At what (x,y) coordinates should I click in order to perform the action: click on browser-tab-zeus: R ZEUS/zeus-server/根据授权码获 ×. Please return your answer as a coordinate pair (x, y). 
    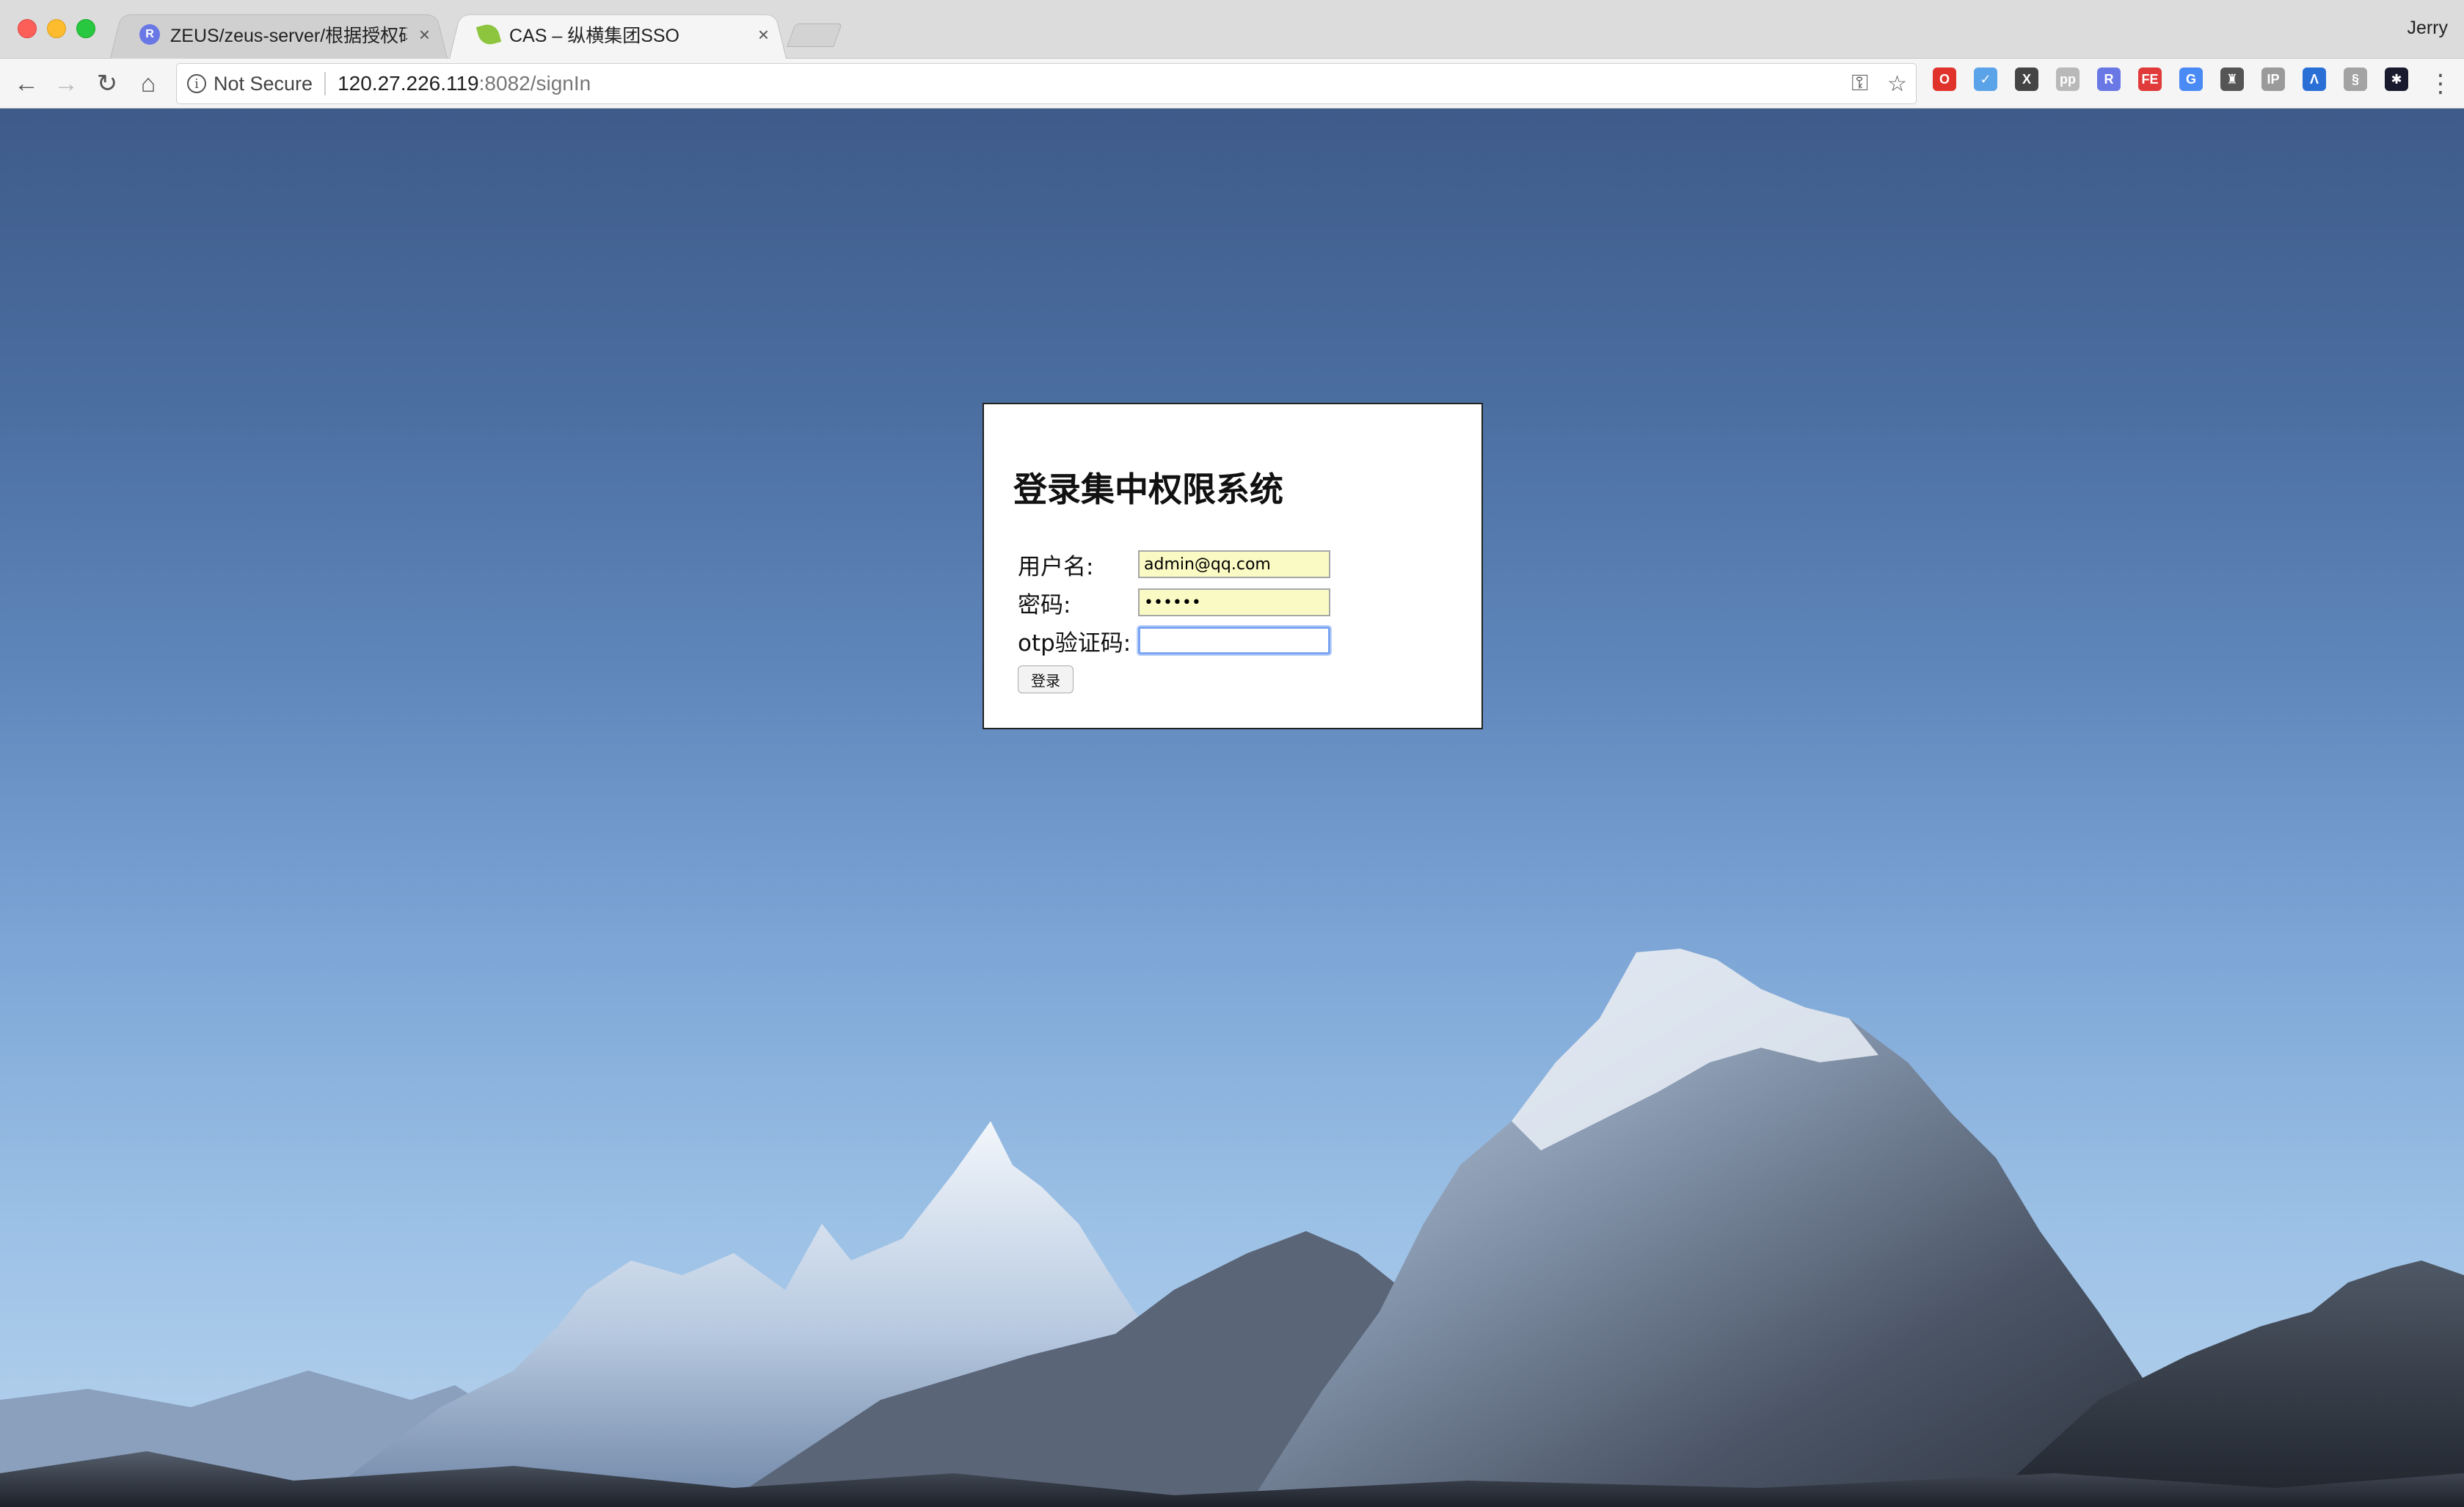
    Looking at the image, I should click on (279, 35).